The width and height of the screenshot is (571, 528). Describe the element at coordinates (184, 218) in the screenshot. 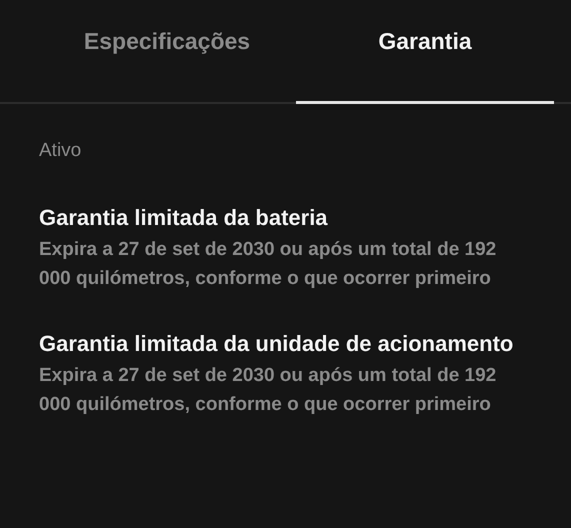

I see `warranty-title: Garantia limitada da bateria` at that location.